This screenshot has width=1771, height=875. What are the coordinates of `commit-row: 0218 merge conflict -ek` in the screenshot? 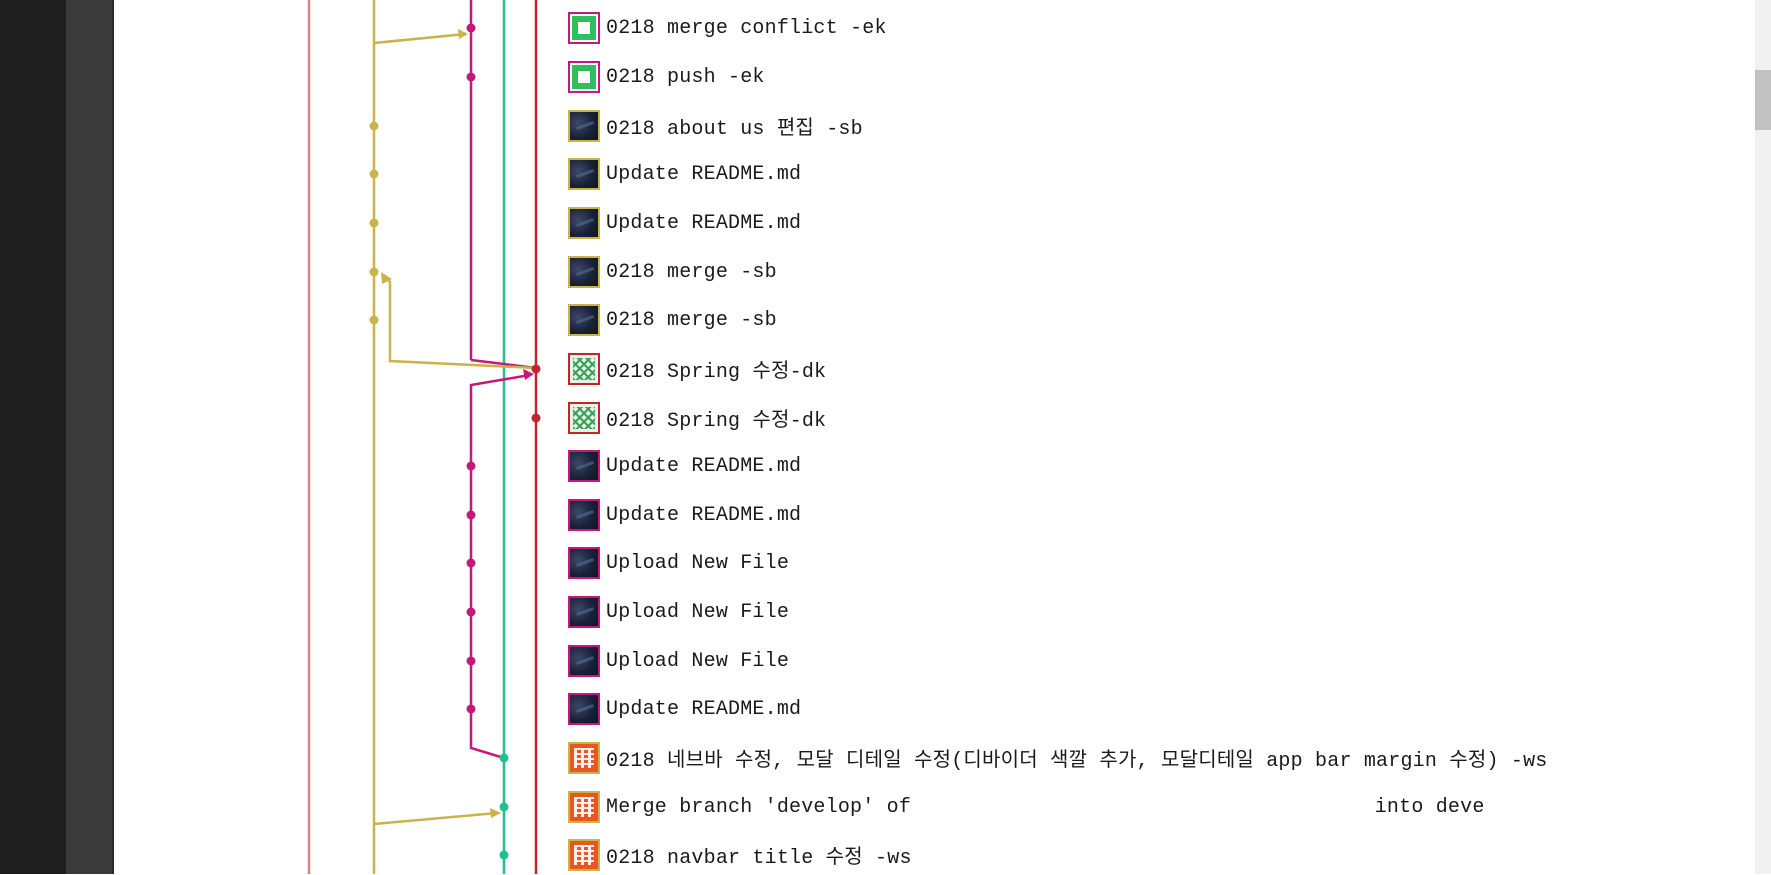 It's located at (727, 28).